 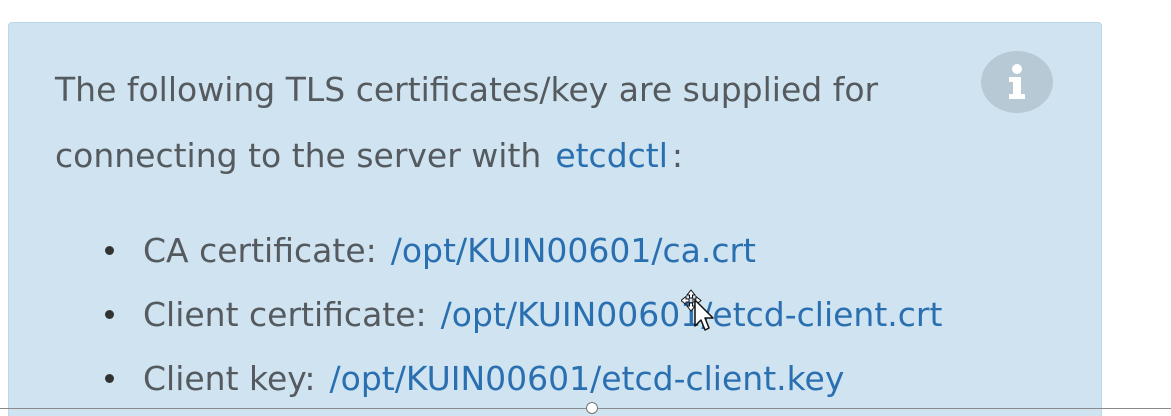 I want to click on client-key-label: Client key:, so click(x=229, y=378).